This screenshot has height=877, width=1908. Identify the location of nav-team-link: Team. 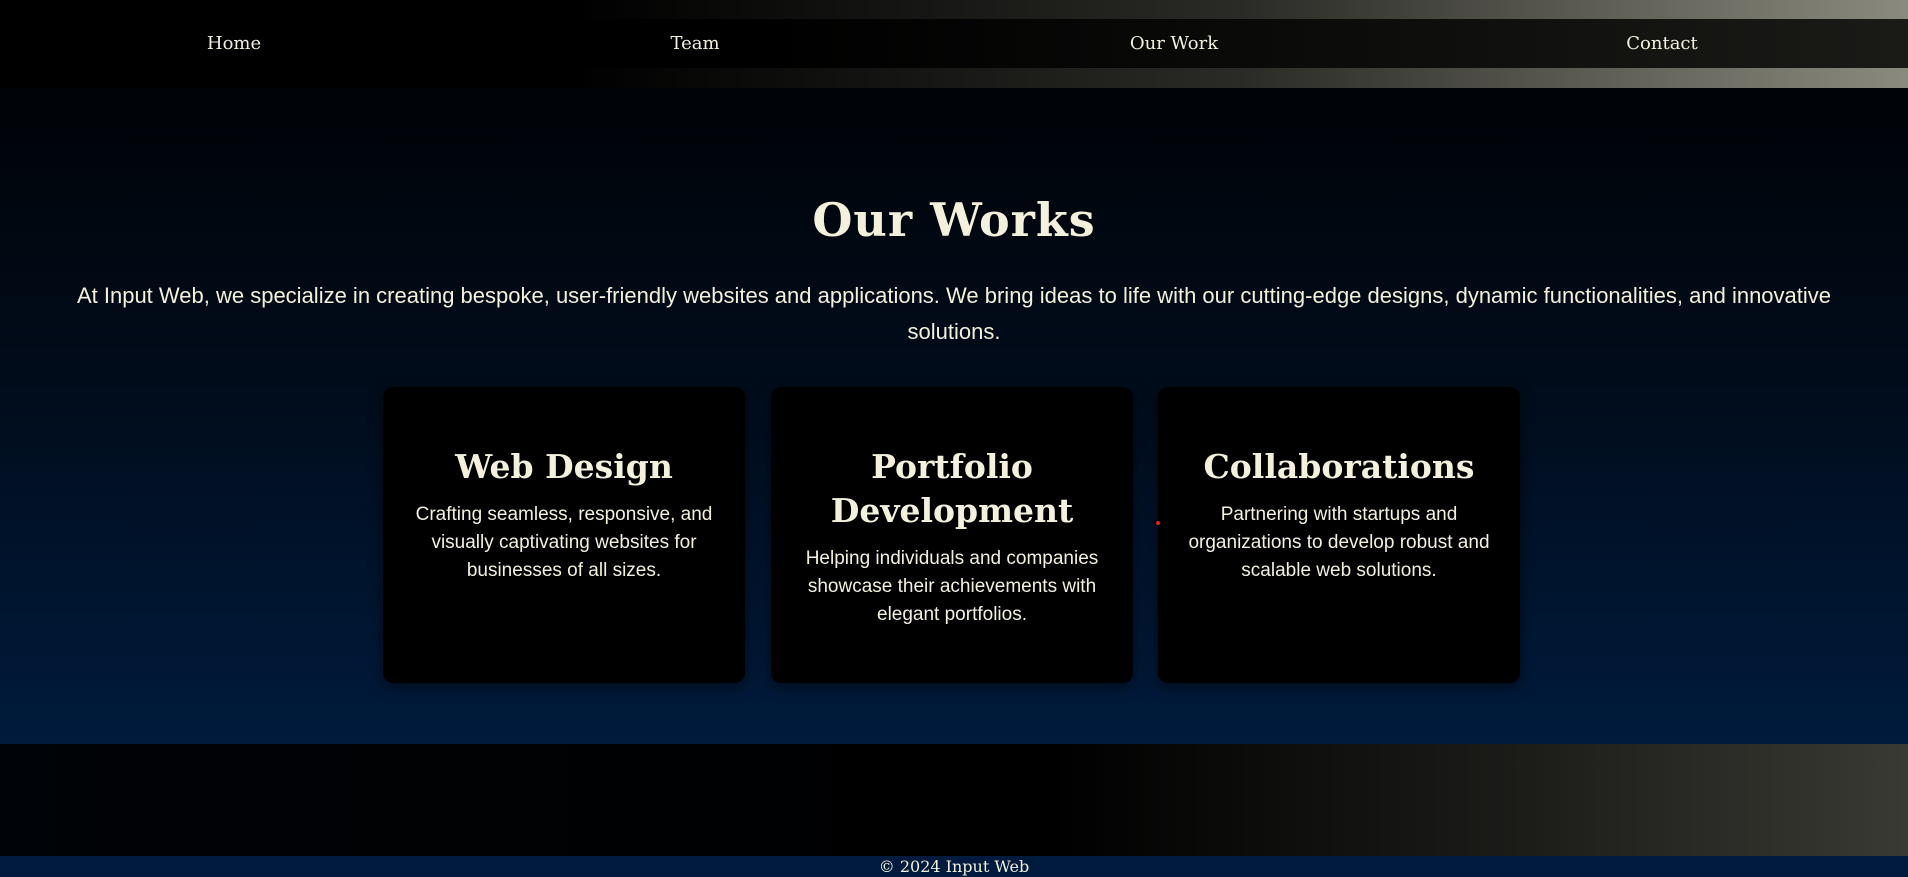
(694, 43).